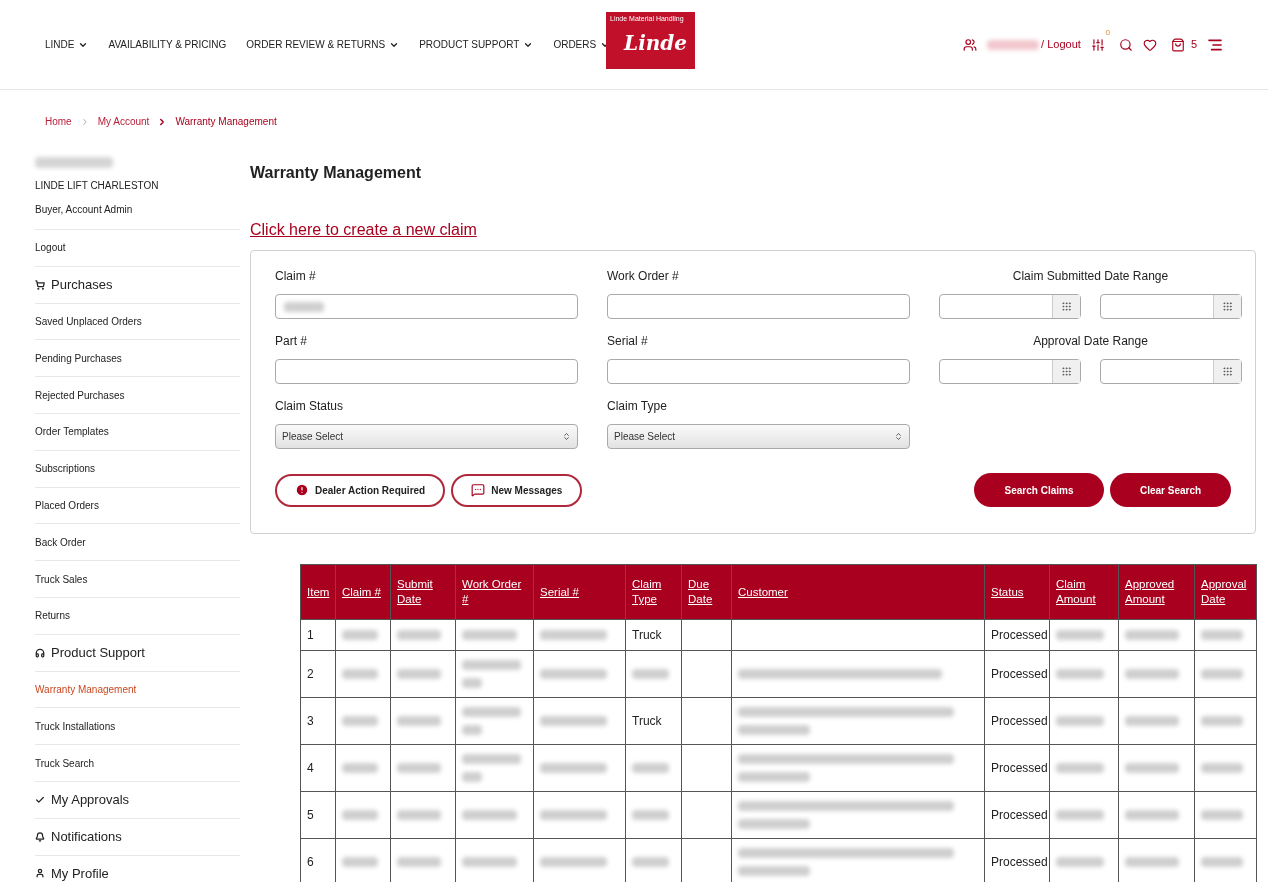 This screenshot has height=882, width=1268. What do you see at coordinates (65, 763) in the screenshot?
I see `sidebar-item: Truck Search` at bounding box center [65, 763].